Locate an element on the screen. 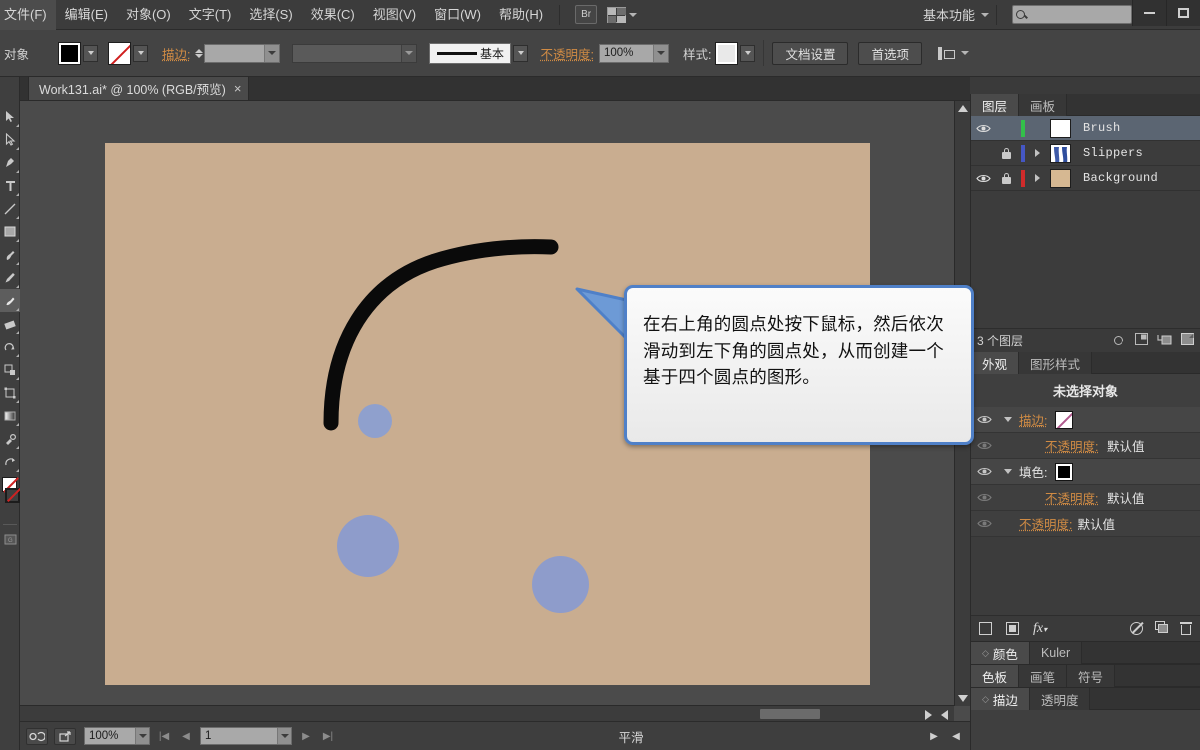  menu-item-type: 文字(T) is located at coordinates (210, 15).